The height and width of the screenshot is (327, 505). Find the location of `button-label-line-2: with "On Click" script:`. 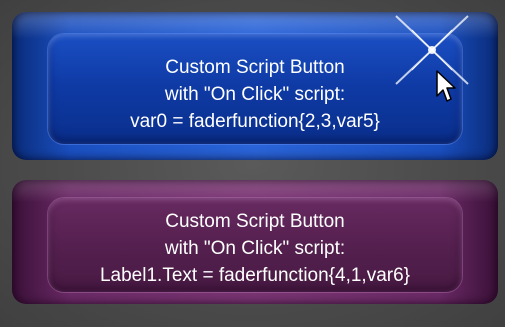

button-label-line-2: with "On Click" script: is located at coordinates (255, 248).